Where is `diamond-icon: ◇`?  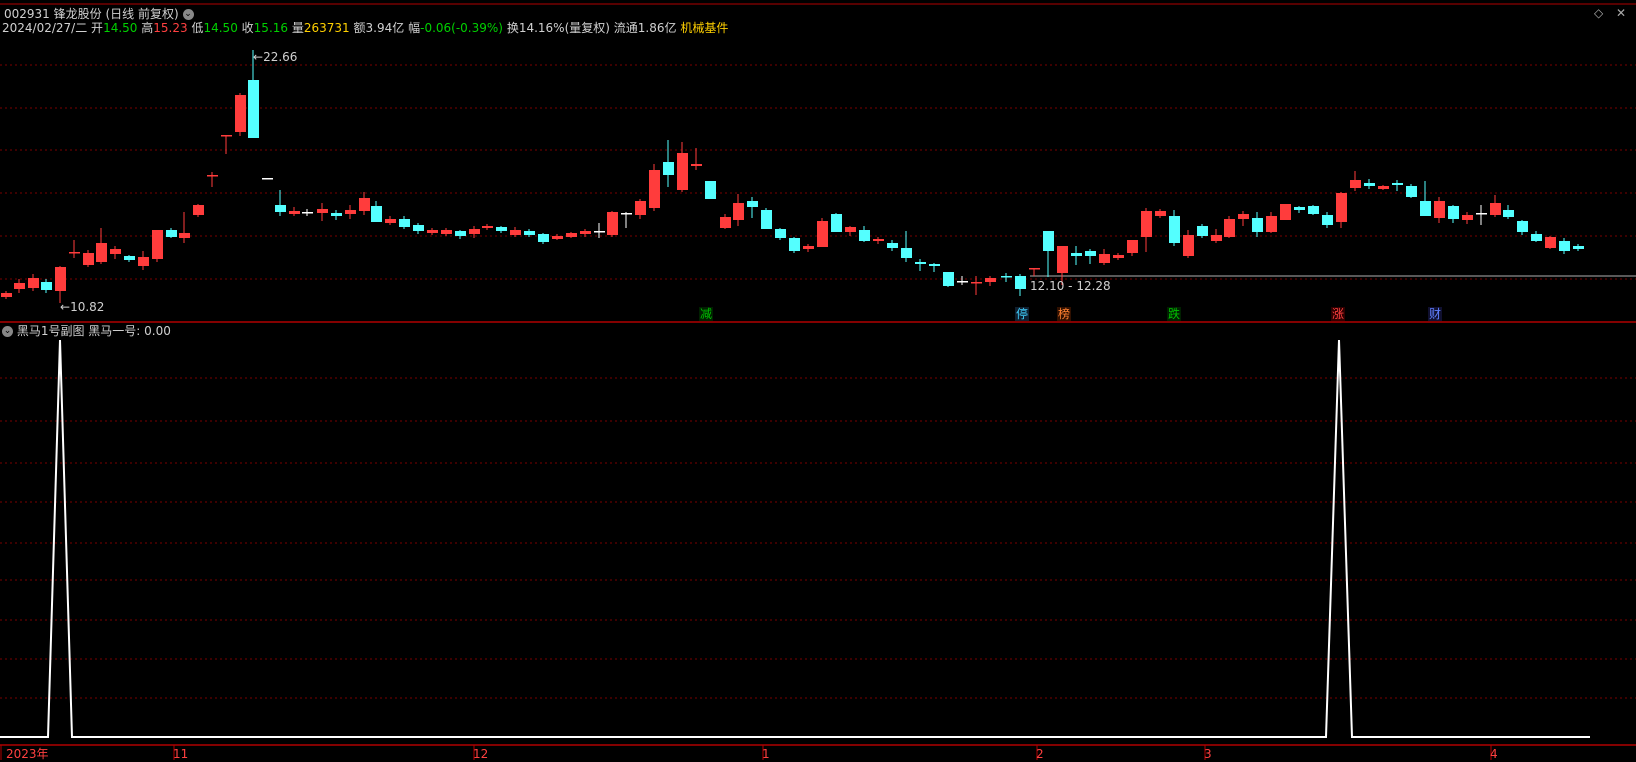
diamond-icon: ◇ is located at coordinates (1598, 13).